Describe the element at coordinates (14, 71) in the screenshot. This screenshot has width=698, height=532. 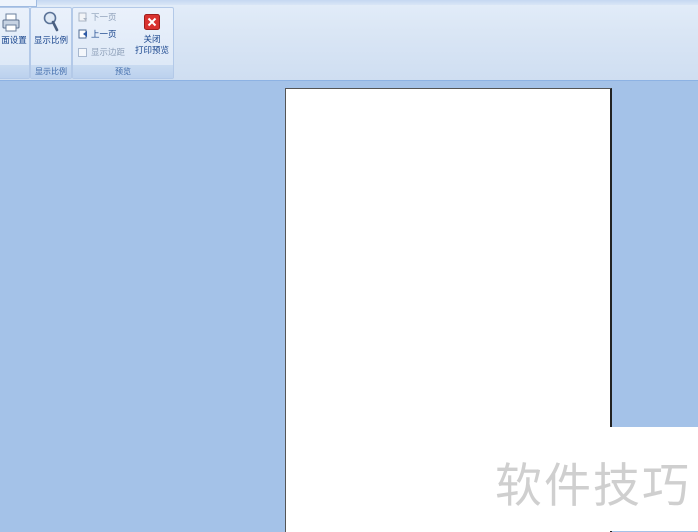
I see `page-setup-group-label` at that location.